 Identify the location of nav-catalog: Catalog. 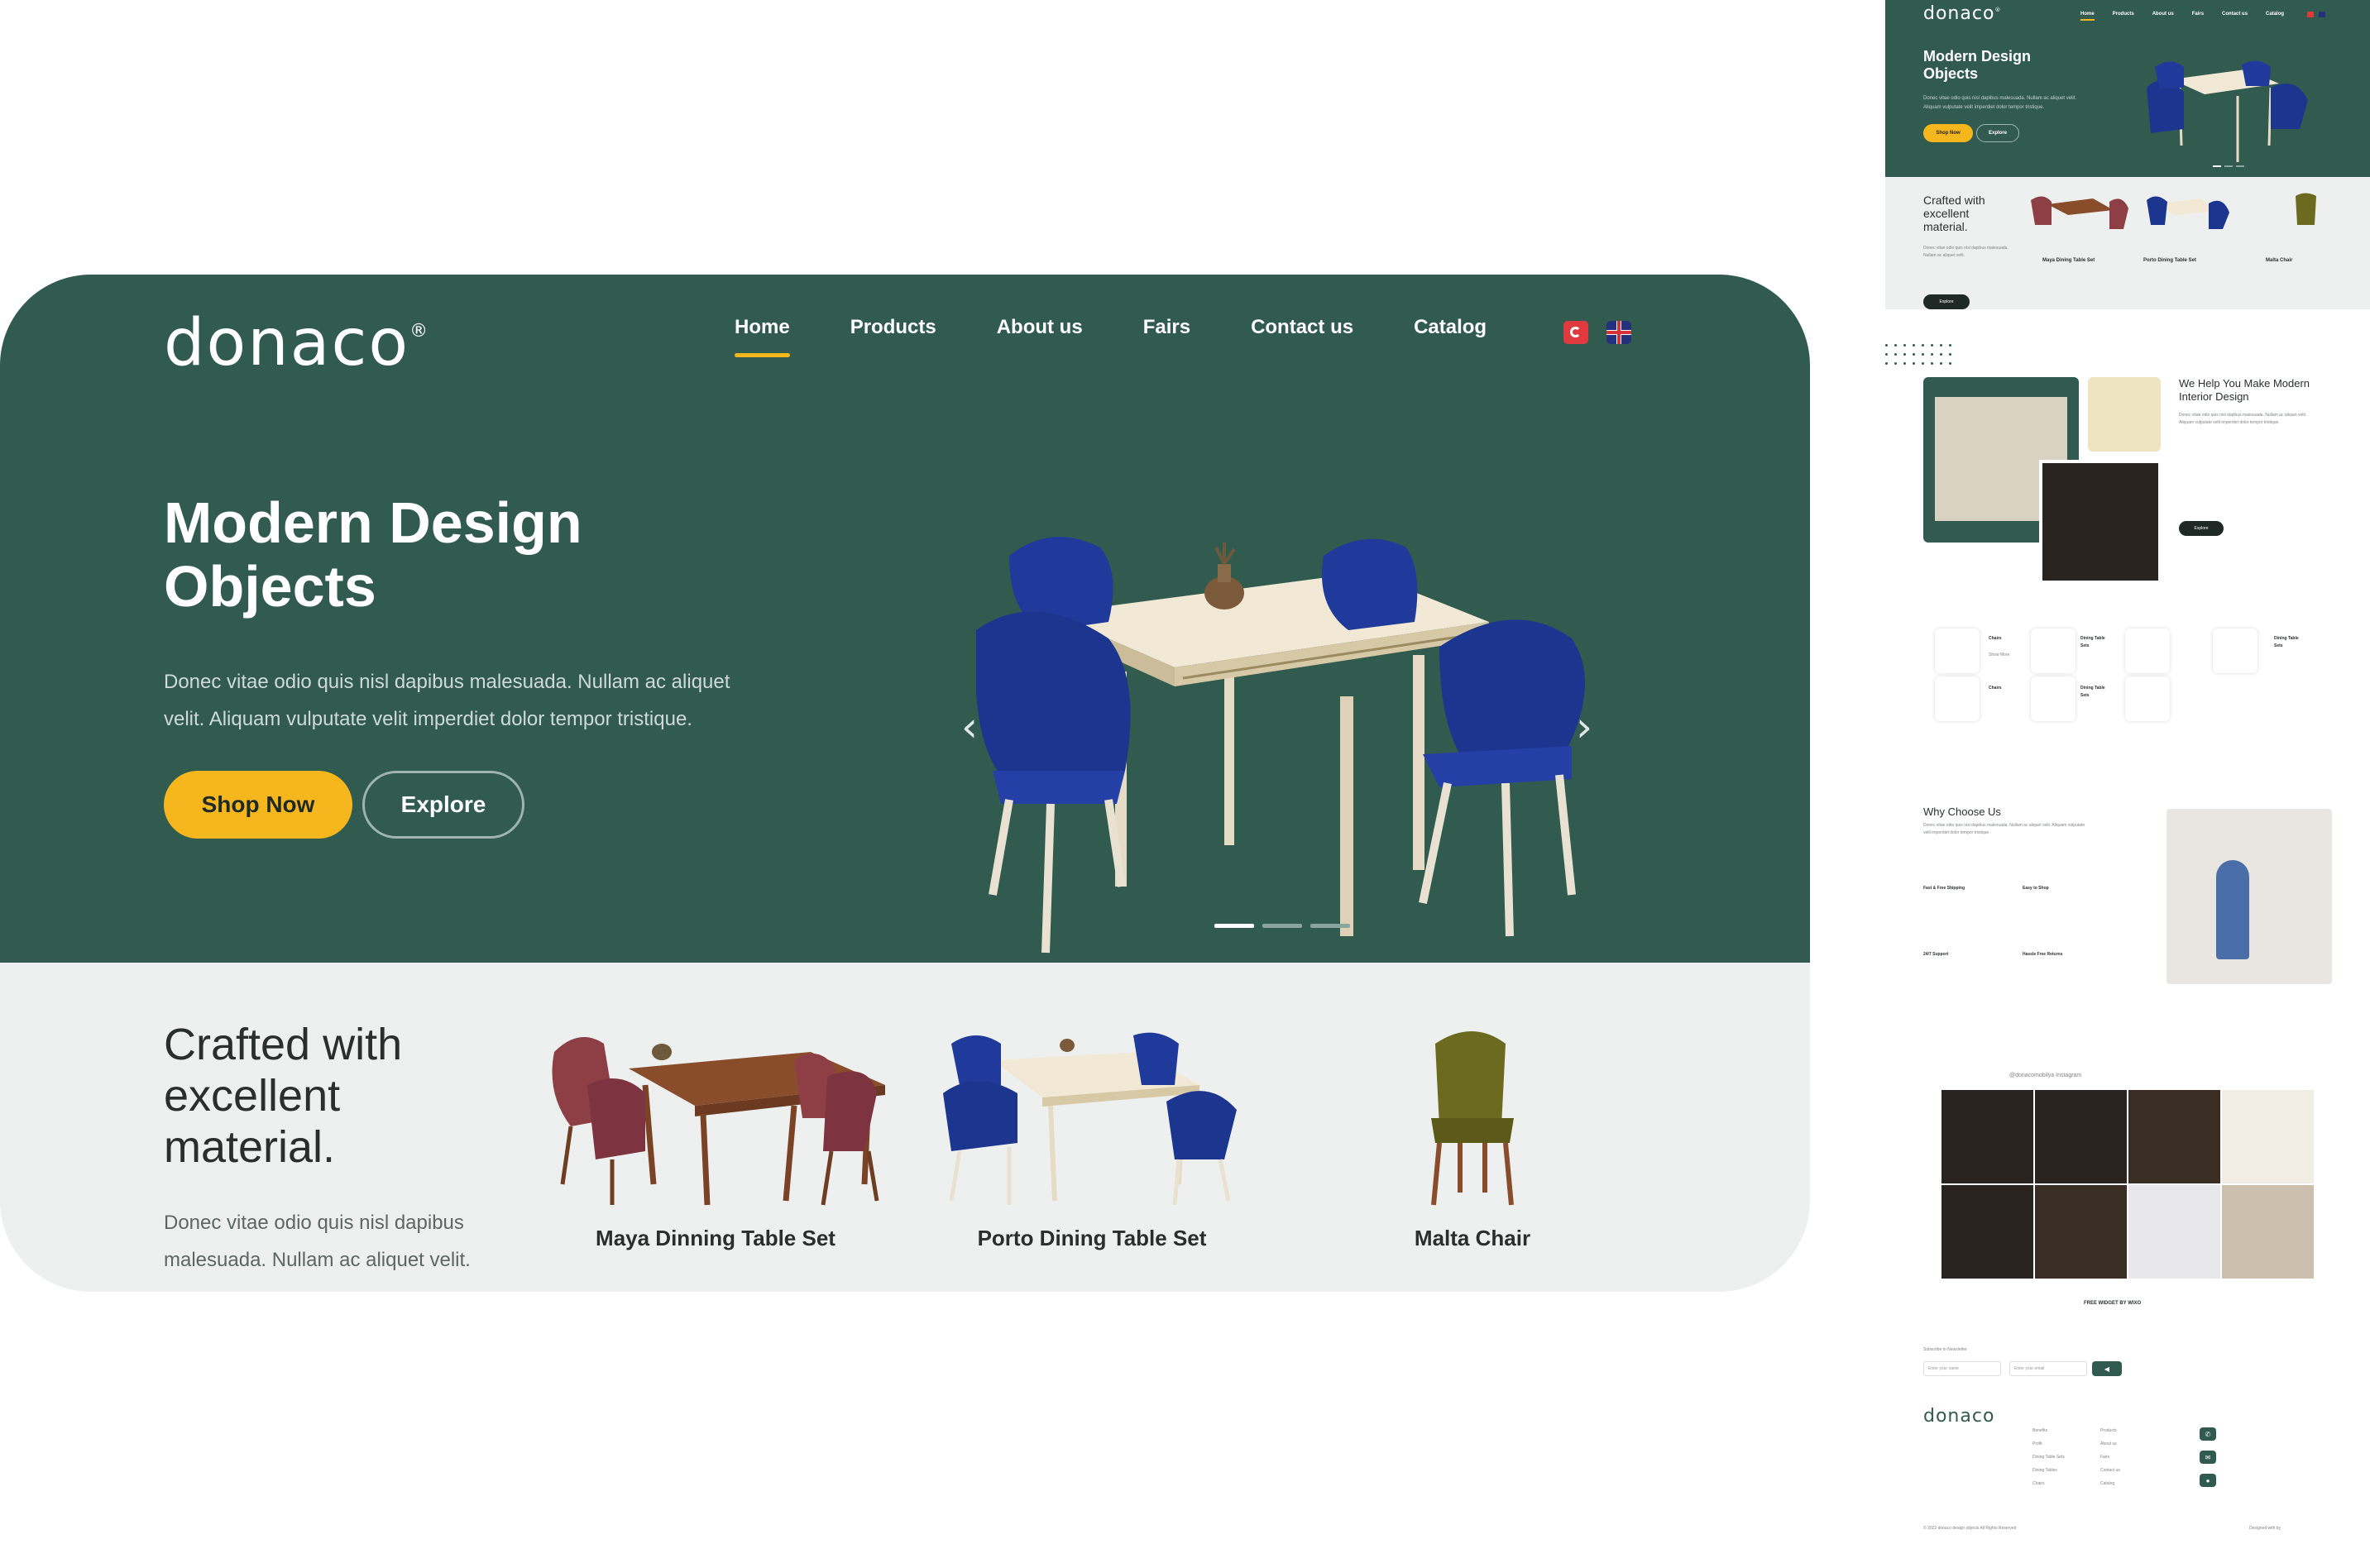
(1450, 327).